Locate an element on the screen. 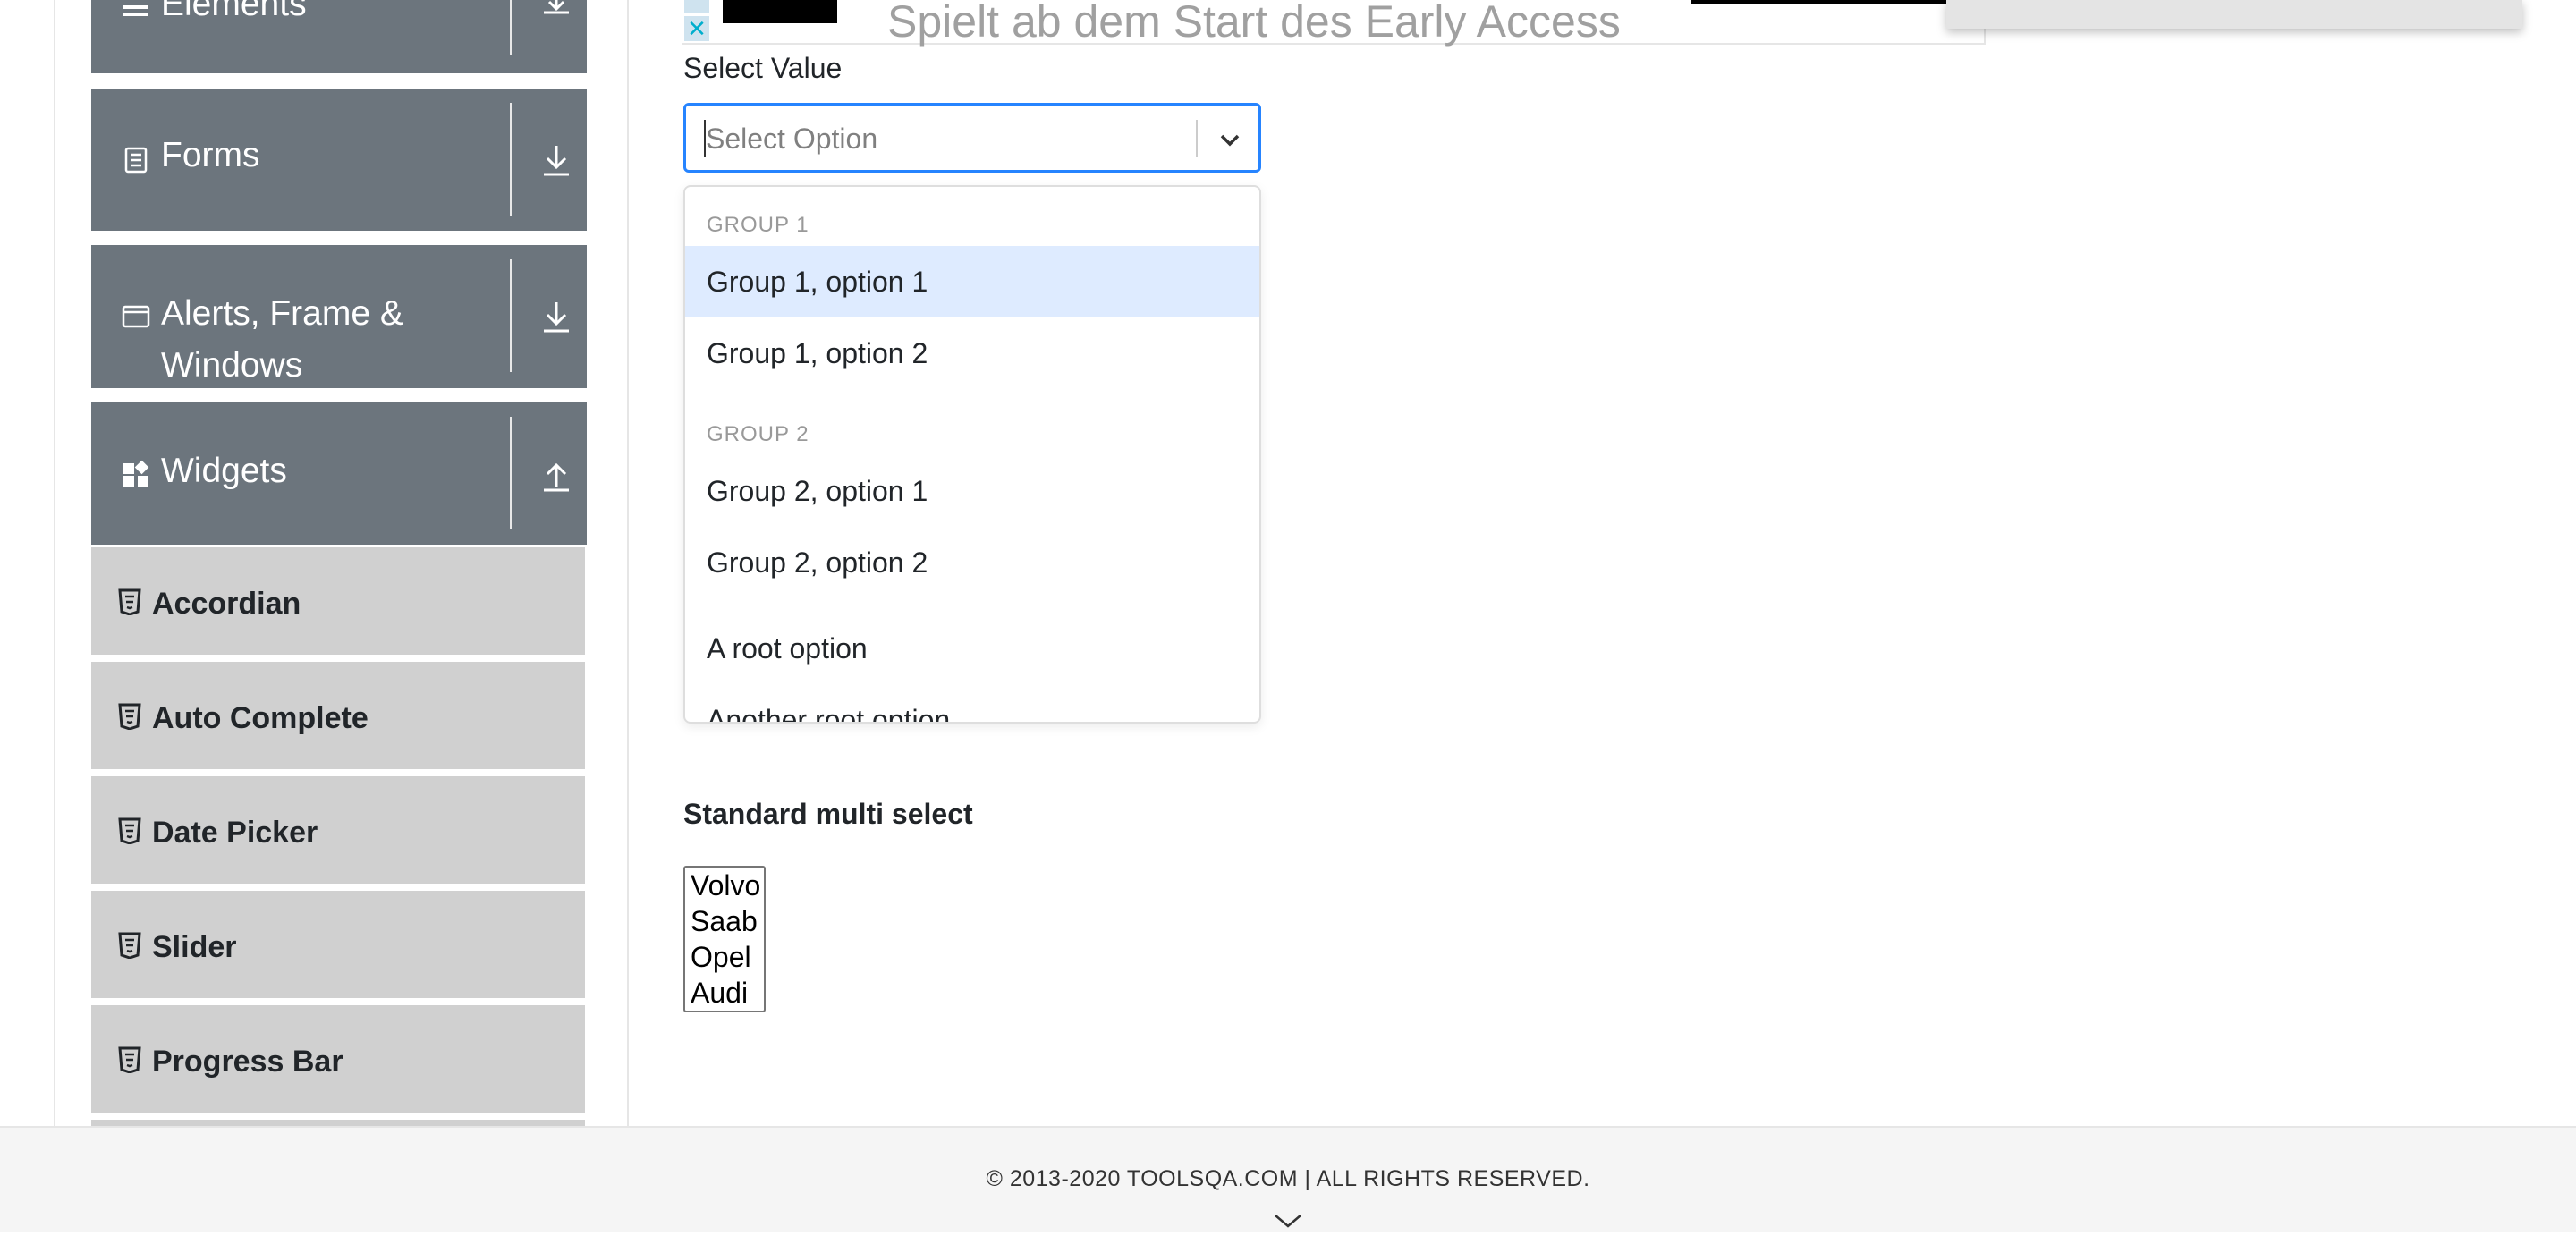 This screenshot has width=2576, height=1236. hamburger-icon is located at coordinates (136, 14).